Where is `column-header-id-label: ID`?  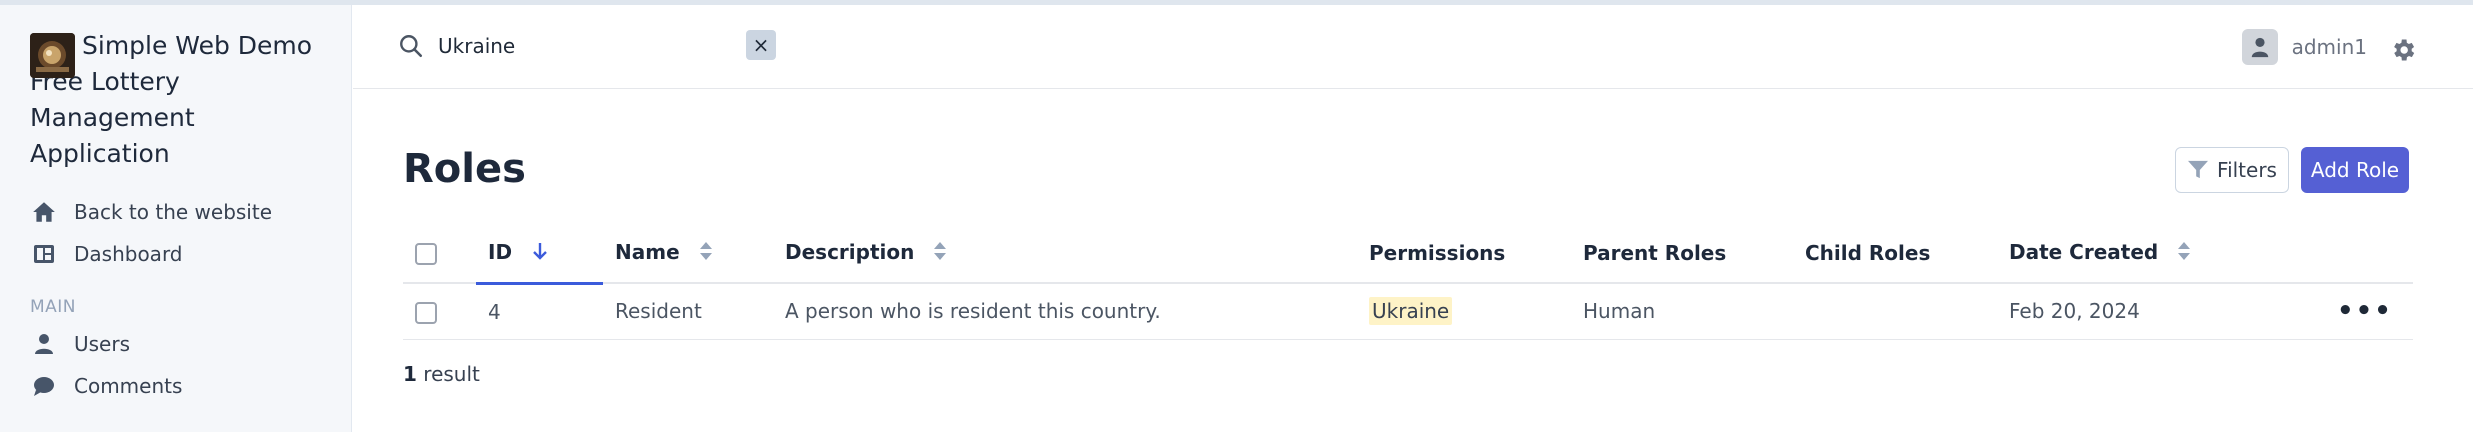
column-header-id-label: ID is located at coordinates (500, 251).